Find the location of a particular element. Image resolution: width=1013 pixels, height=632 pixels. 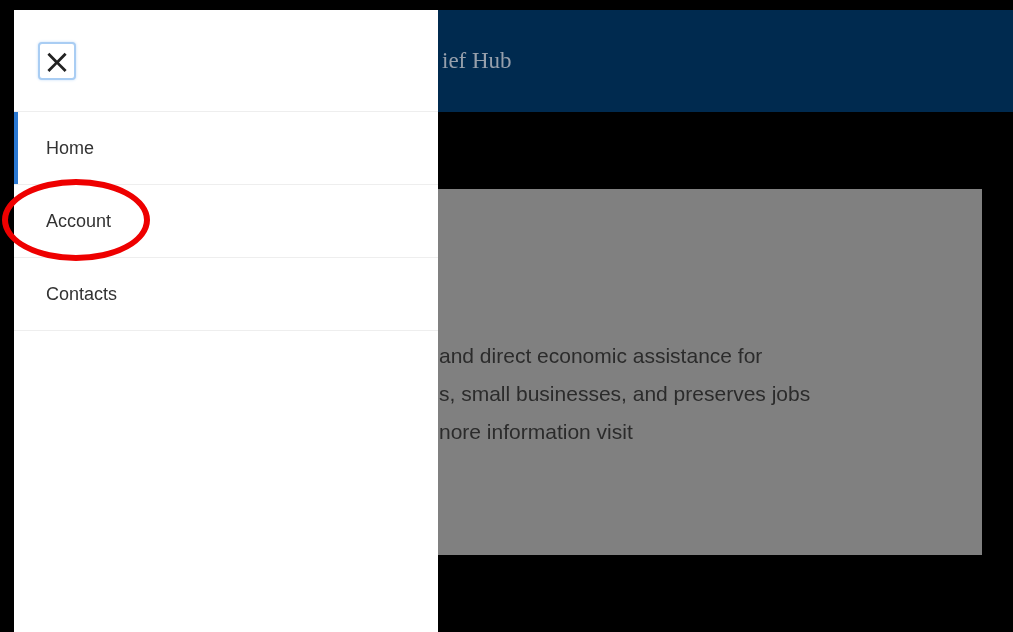

close-button: × is located at coordinates (57, 60).